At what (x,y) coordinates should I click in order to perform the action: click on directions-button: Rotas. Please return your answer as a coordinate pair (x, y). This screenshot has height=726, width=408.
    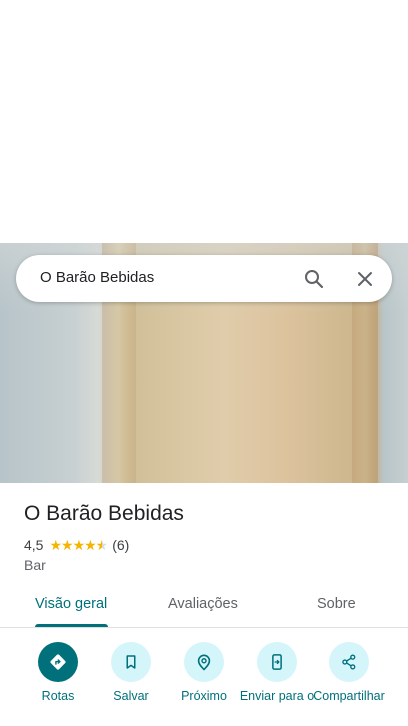
    Looking at the image, I should click on (58, 673).